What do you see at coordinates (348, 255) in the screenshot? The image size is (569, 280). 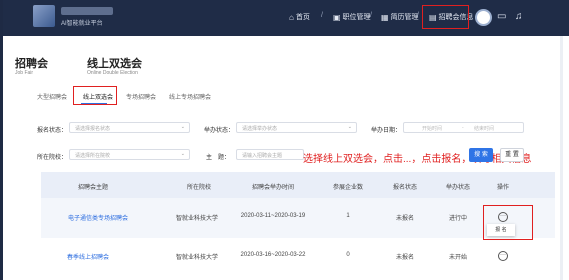 I see `row-companies: 0` at bounding box center [348, 255].